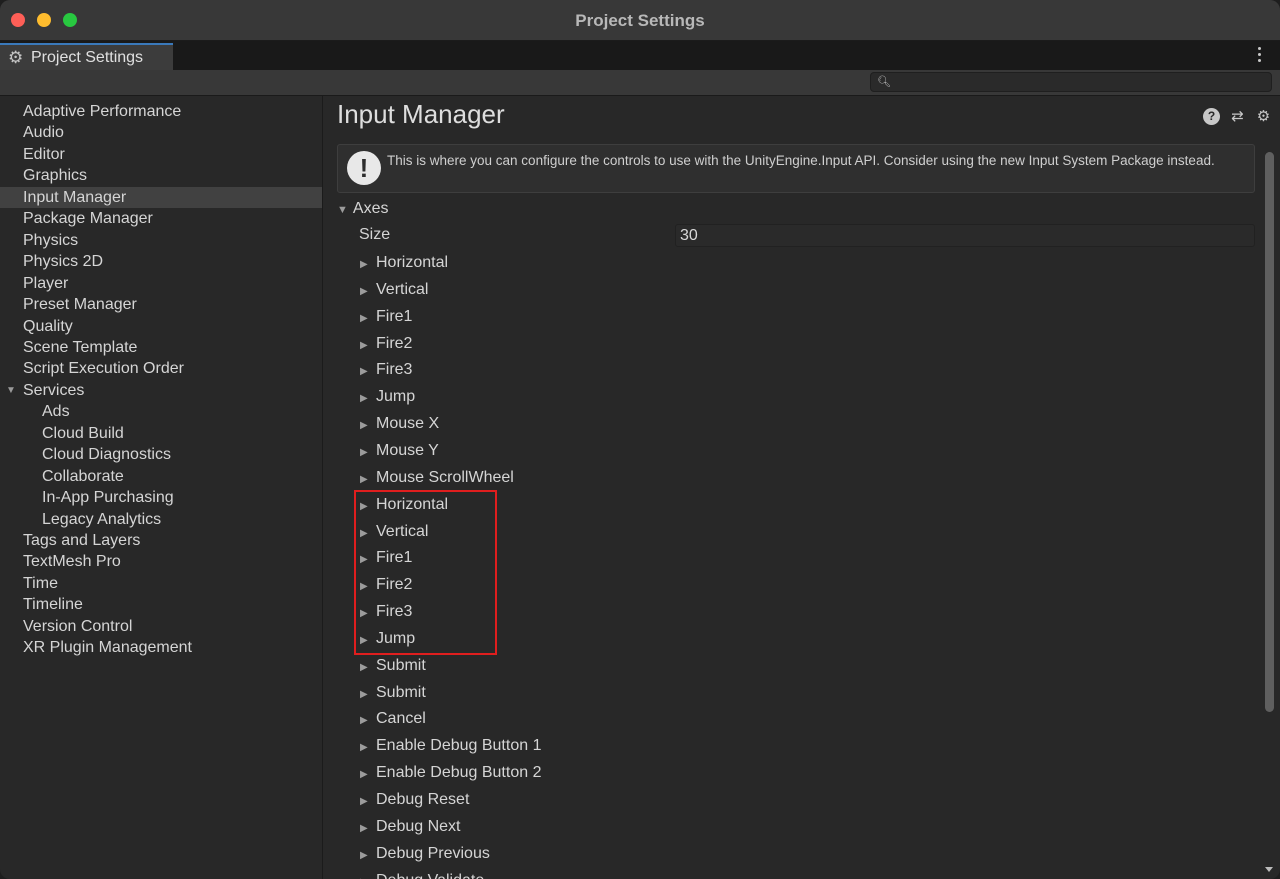 This screenshot has height=879, width=1280. I want to click on sidebar-item: Script Execution Order, so click(161, 368).